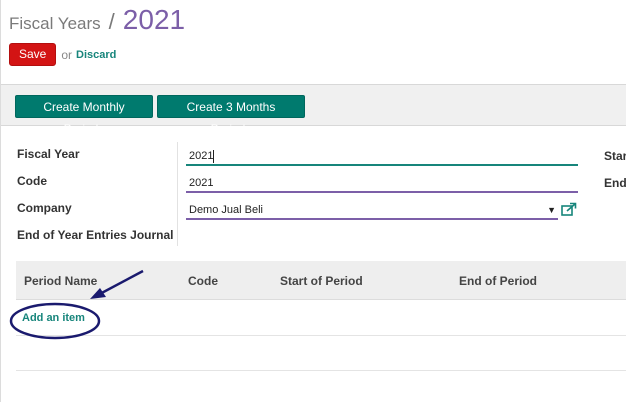 Image resolution: width=626 pixels, height=402 pixels. I want to click on annotation-overlay, so click(76, 304).